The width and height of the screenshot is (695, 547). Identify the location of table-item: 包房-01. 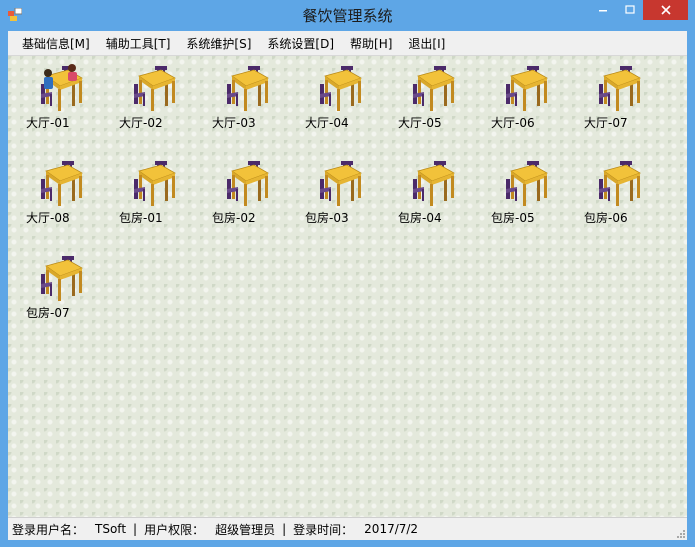
(155, 196).